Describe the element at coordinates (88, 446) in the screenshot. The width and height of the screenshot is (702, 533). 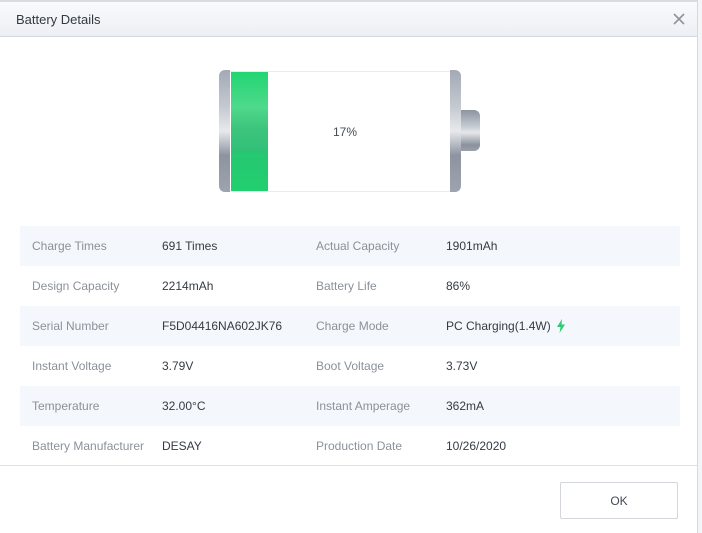
I see `battery-manufacturer-label: Battery Manufacturer` at that location.